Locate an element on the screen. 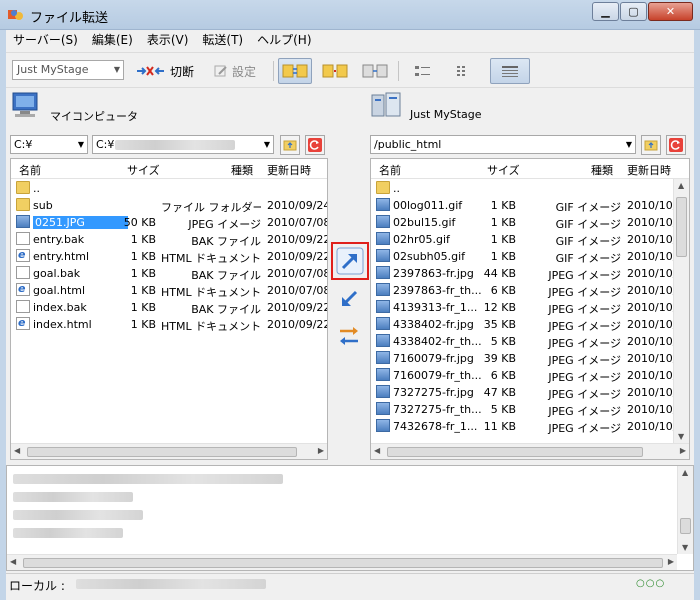 The image size is (700, 600). menu-server: サーバー(S) is located at coordinates (45, 40).